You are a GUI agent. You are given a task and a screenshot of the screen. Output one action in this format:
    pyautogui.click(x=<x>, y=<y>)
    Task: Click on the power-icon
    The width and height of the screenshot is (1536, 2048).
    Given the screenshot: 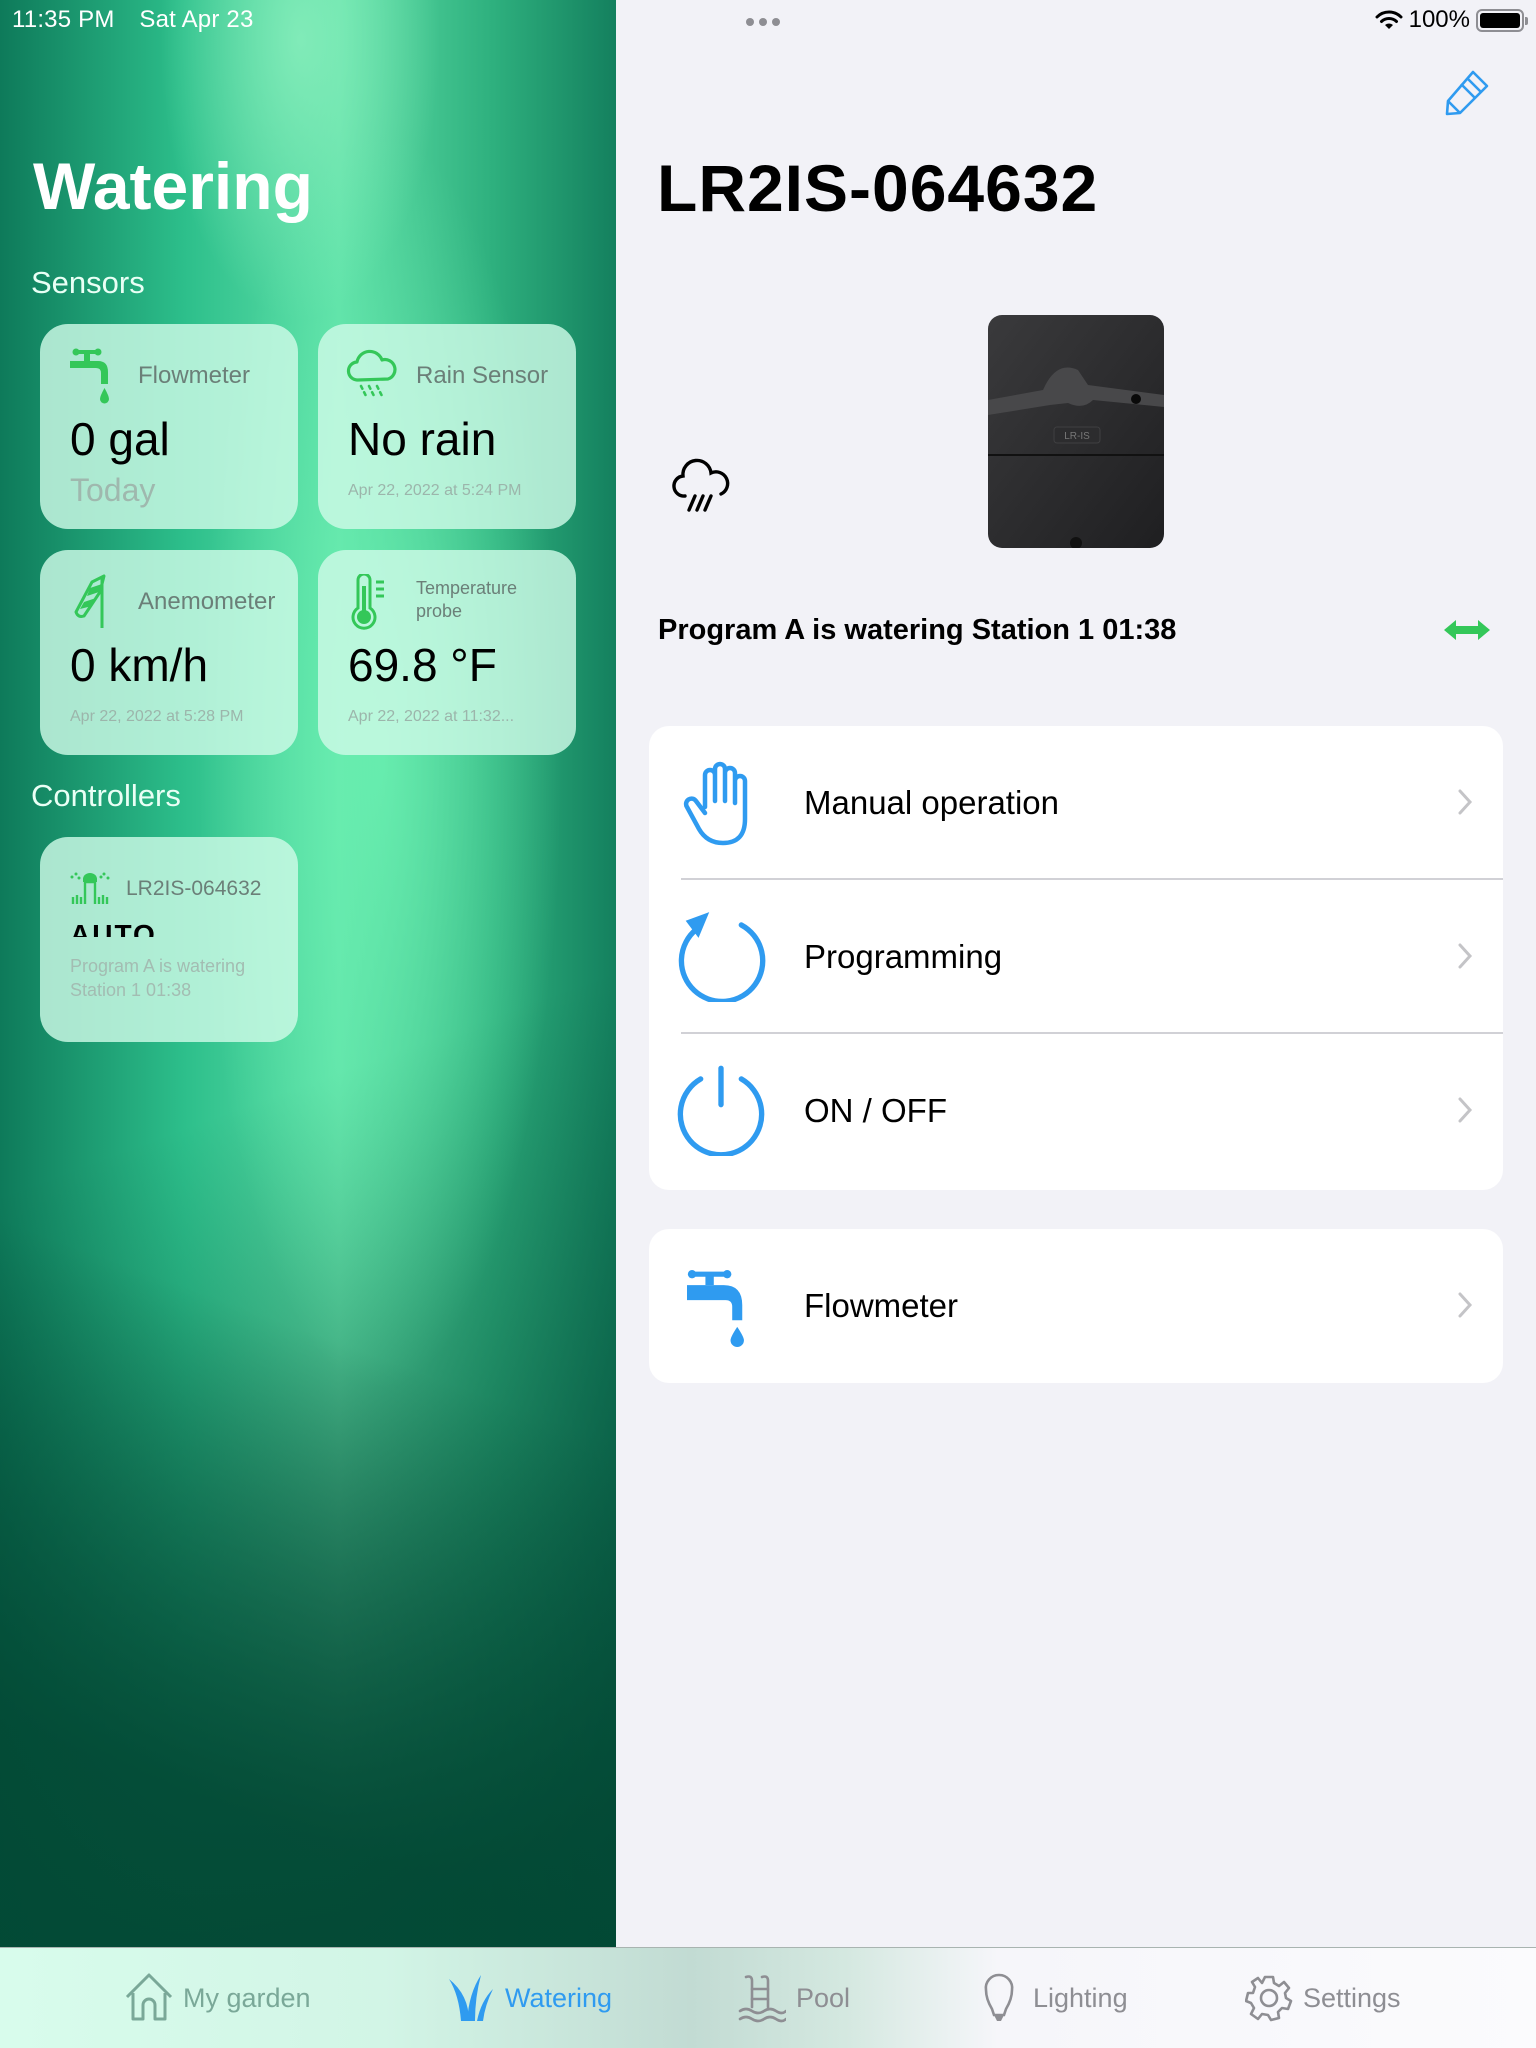 What is the action you would take?
    pyautogui.click(x=721, y=1110)
    